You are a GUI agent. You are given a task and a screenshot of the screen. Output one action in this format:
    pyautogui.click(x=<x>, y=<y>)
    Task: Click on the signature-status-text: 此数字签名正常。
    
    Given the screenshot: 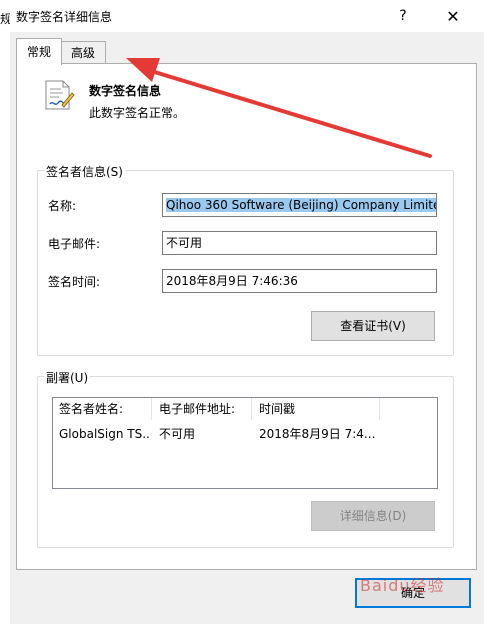 What is the action you would take?
    pyautogui.click(x=137, y=113)
    